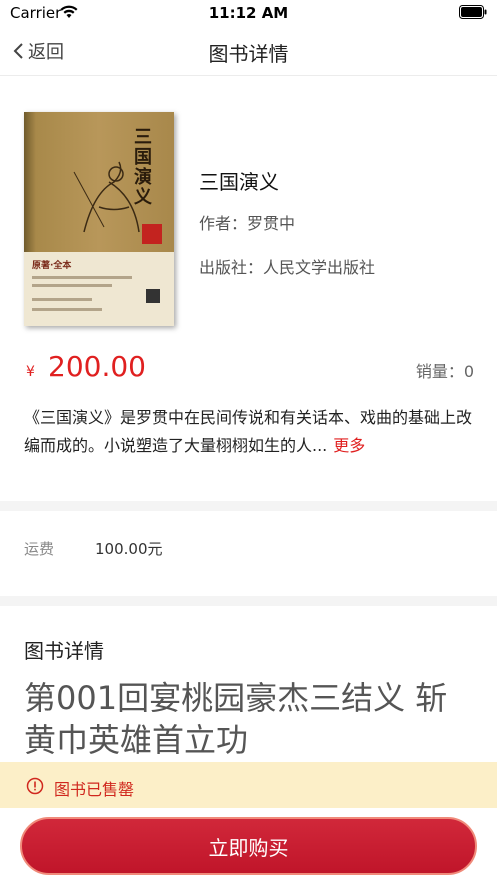 The width and height of the screenshot is (497, 883). I want to click on navigation-bar: 返回 图书详情, so click(248, 51).